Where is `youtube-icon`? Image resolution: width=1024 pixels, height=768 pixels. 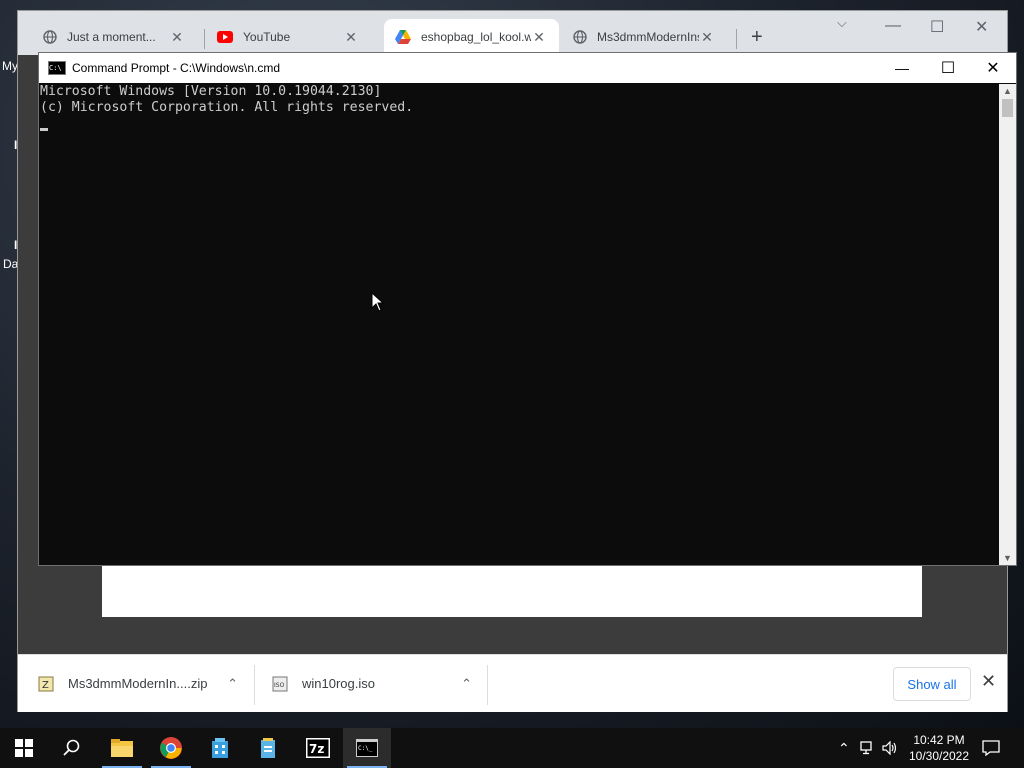
youtube-icon is located at coordinates (225, 37).